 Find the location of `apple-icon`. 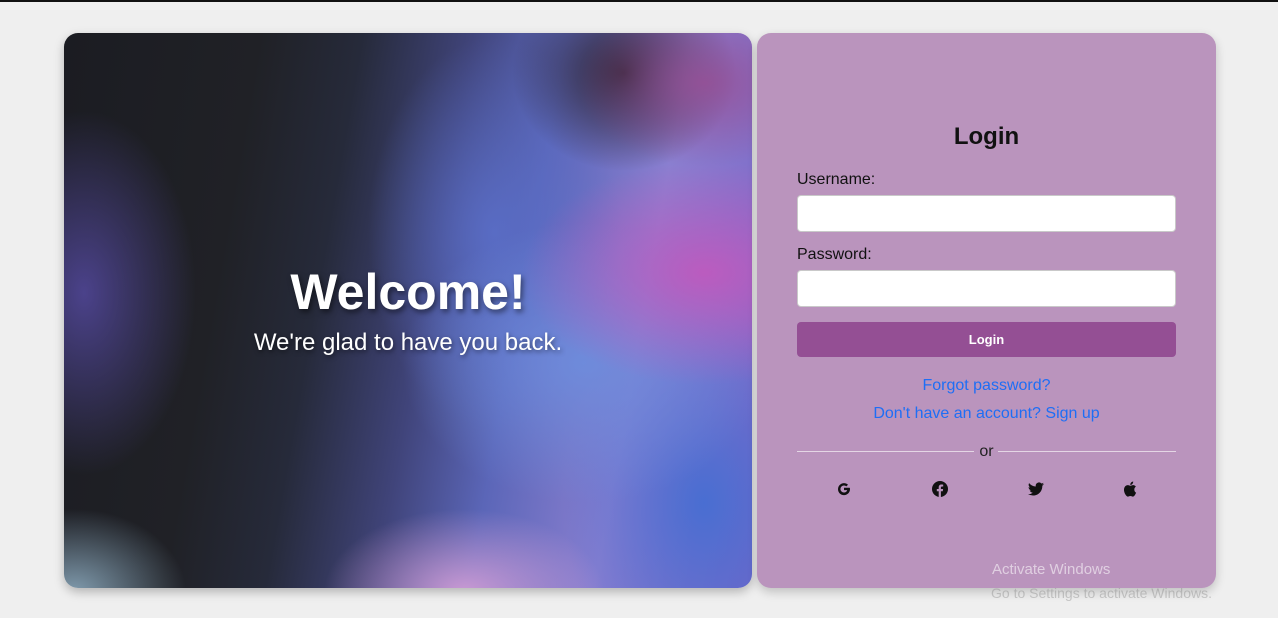

apple-icon is located at coordinates (1130, 489).